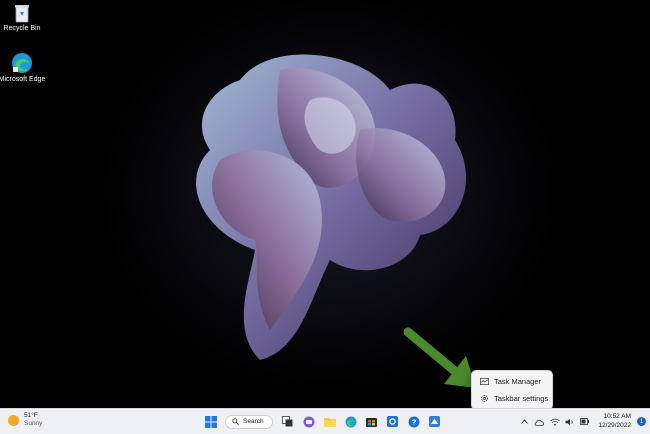 The height and width of the screenshot is (434, 650). Describe the element at coordinates (439, 357) in the screenshot. I see `green-arrow-annotation` at that location.